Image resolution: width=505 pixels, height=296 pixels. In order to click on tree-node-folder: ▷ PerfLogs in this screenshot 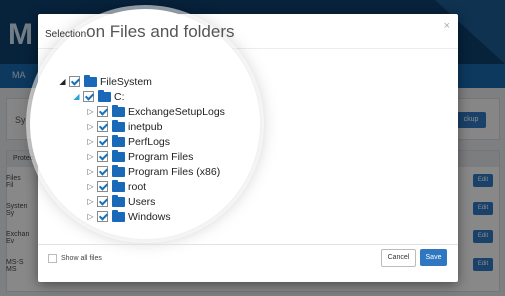, I will do `click(128, 141)`.